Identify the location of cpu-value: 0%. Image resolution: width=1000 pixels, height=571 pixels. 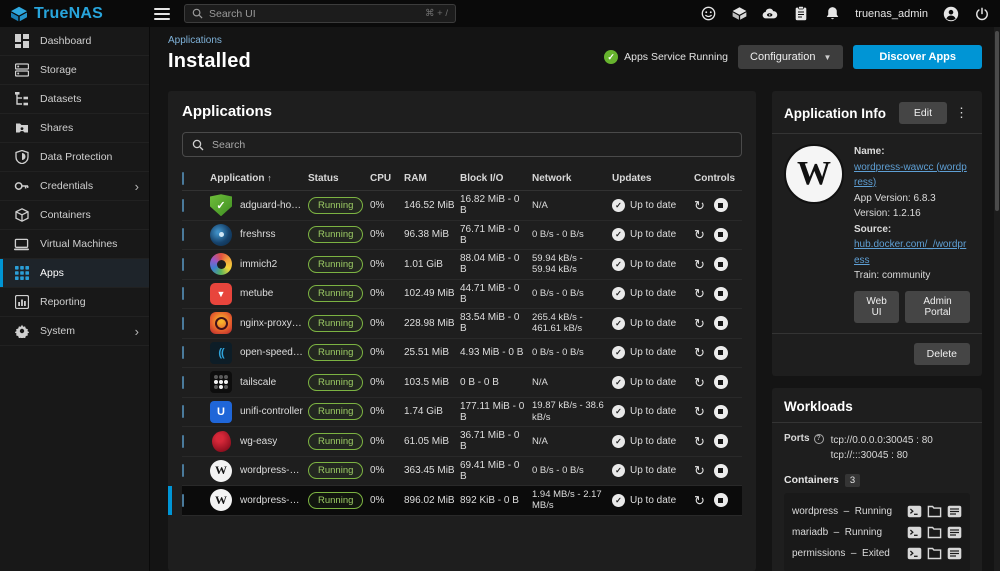
(377, 264).